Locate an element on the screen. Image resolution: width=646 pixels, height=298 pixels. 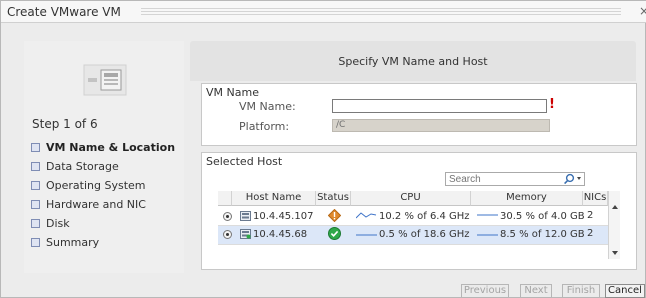
step-summary: Summary is located at coordinates (103, 242).